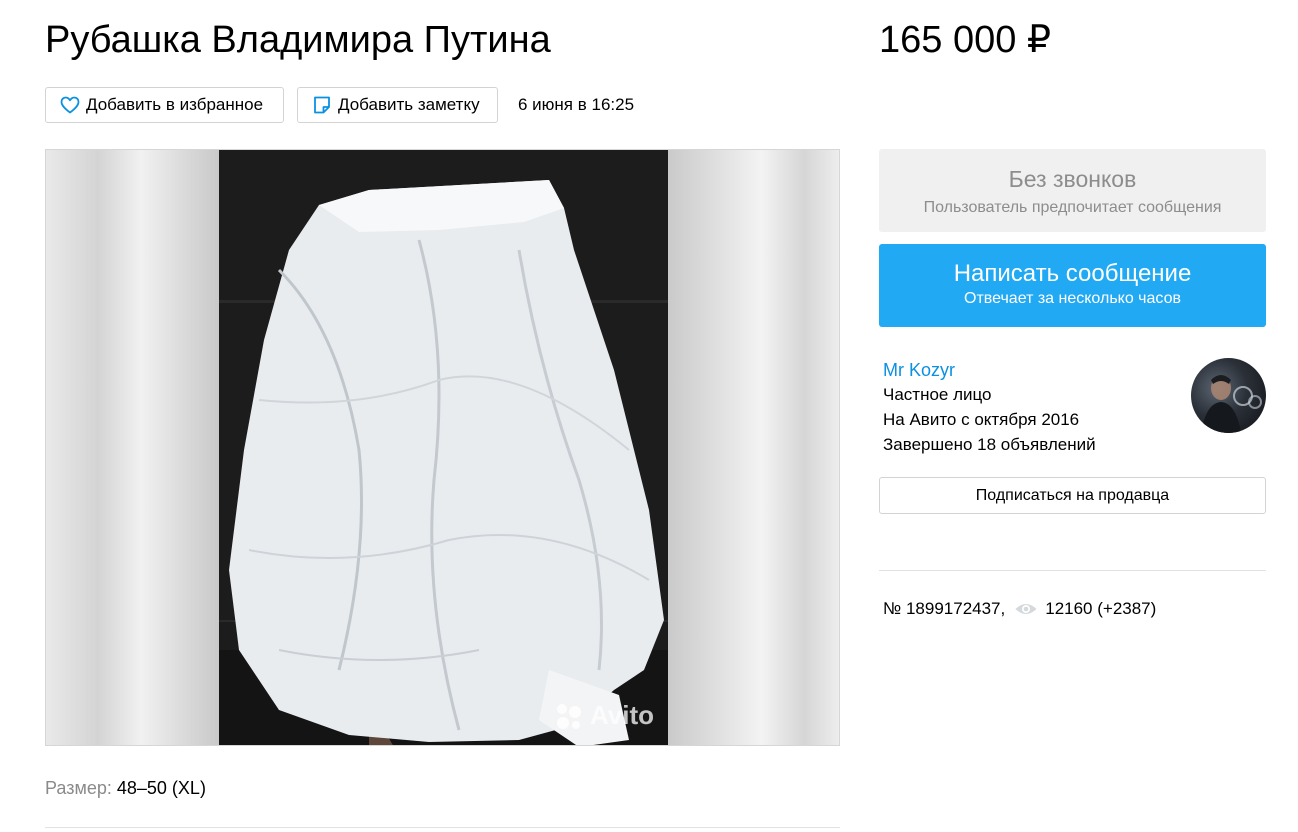 The image size is (1298, 832). What do you see at coordinates (409, 104) in the screenshot?
I see `add-note-label: Добавить заметку` at bounding box center [409, 104].